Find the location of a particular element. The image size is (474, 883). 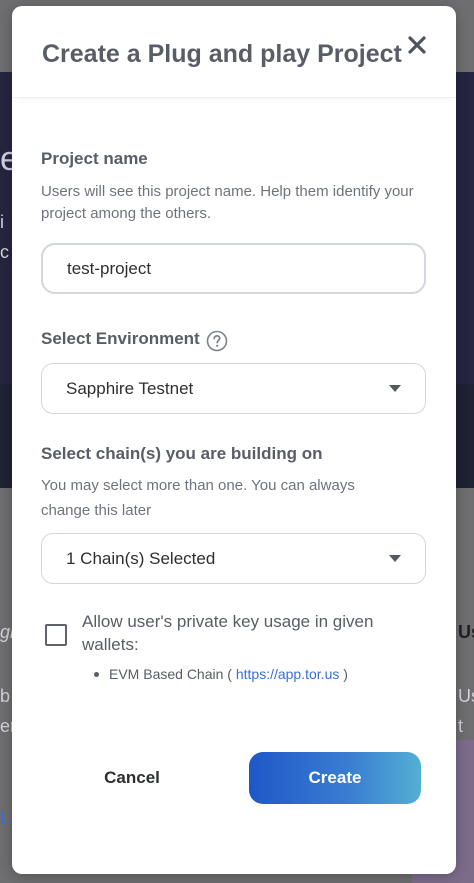

chains-select-value: 1 Chain(s) Selected is located at coordinates (141, 558).